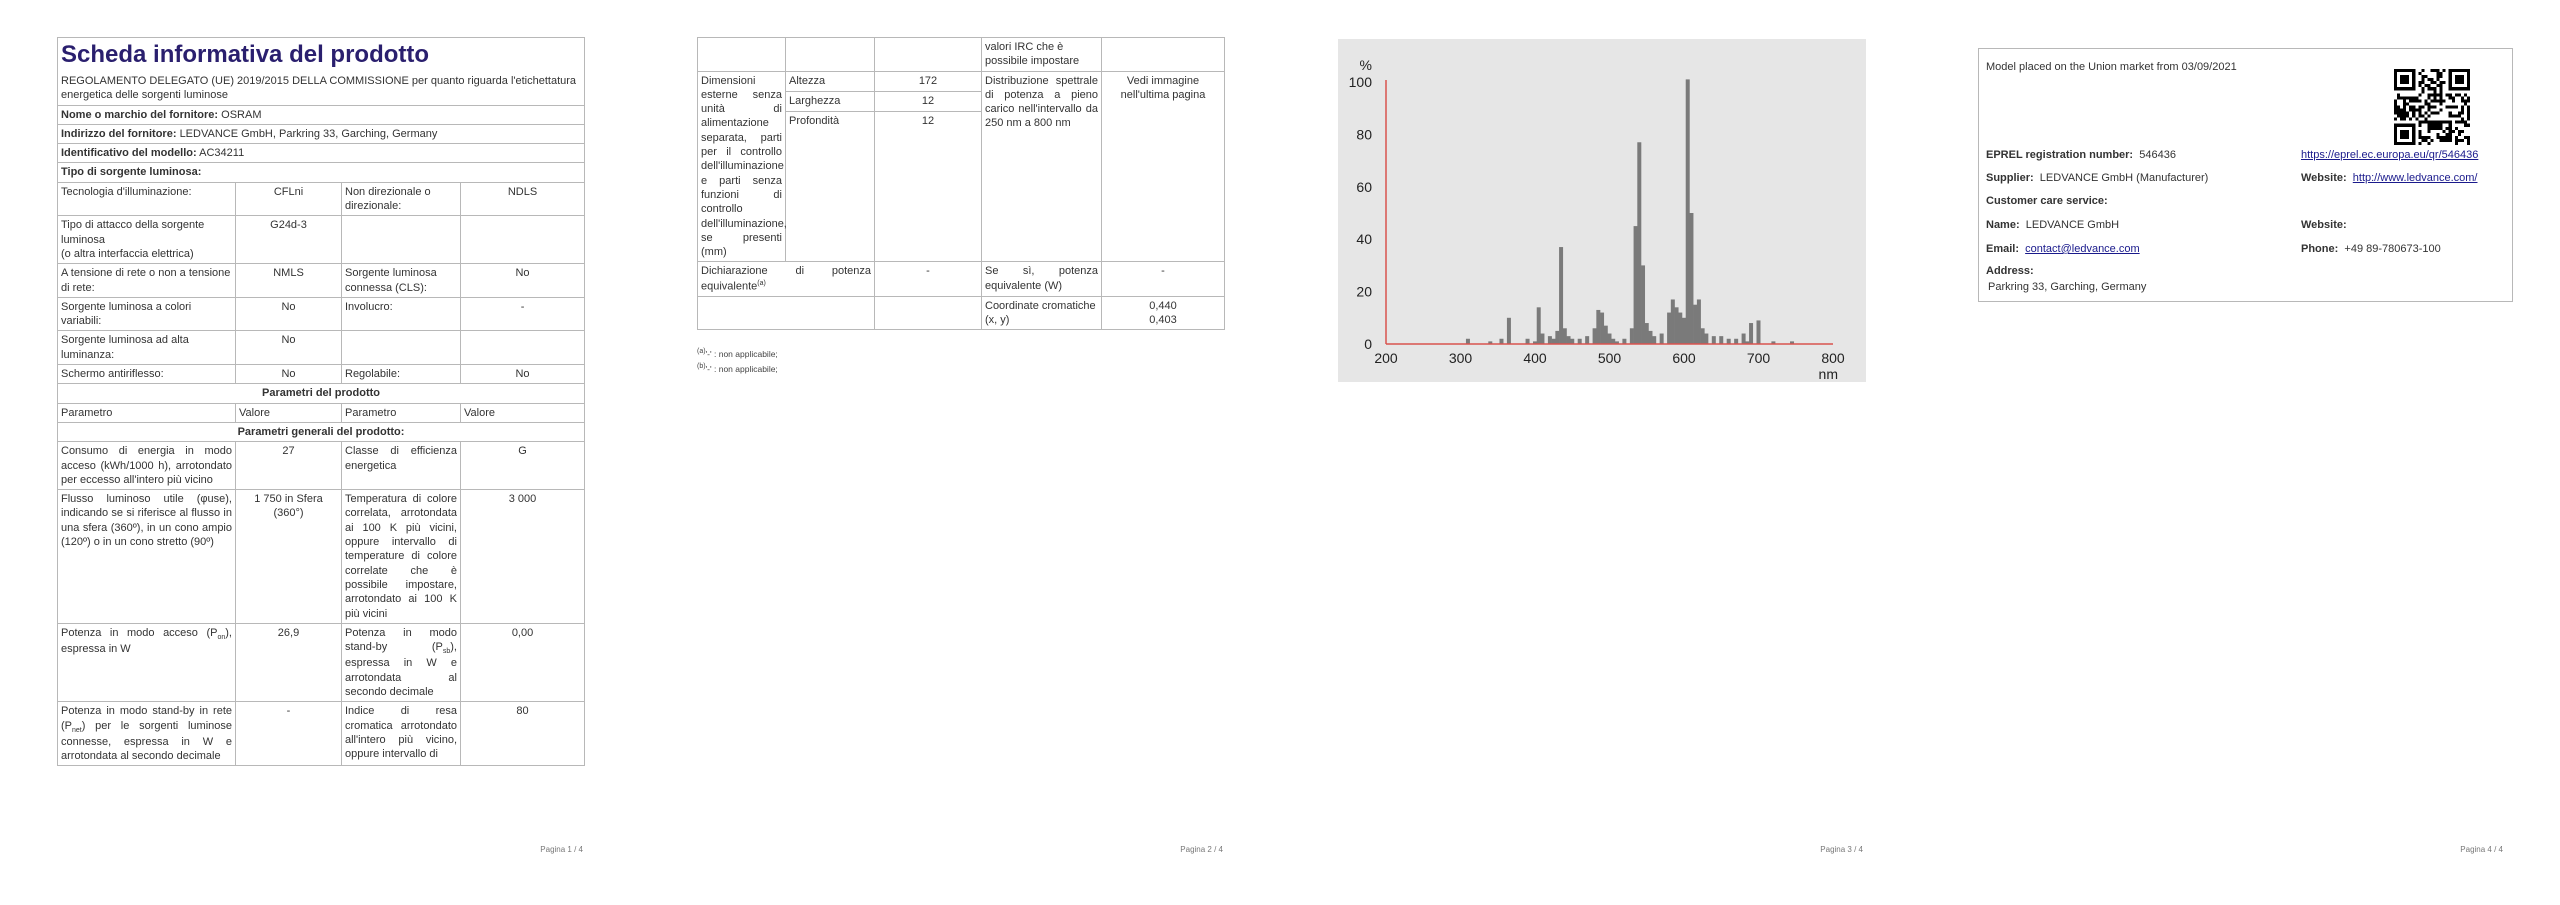 Image resolution: width=2560 pixels, height=905 pixels. I want to click on y-tick-label: 100, so click(1361, 82).